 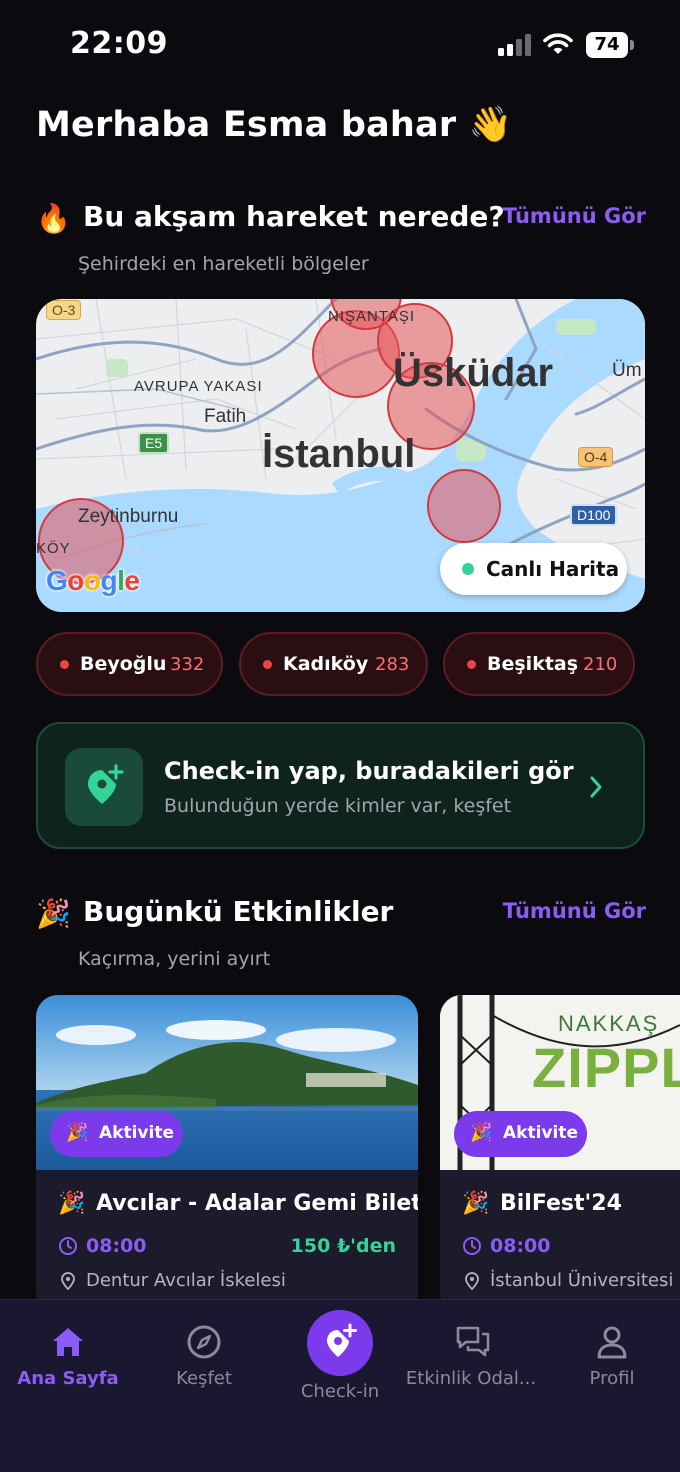 What do you see at coordinates (204, 1378) in the screenshot?
I see `nav-explore-label: Keşfet` at bounding box center [204, 1378].